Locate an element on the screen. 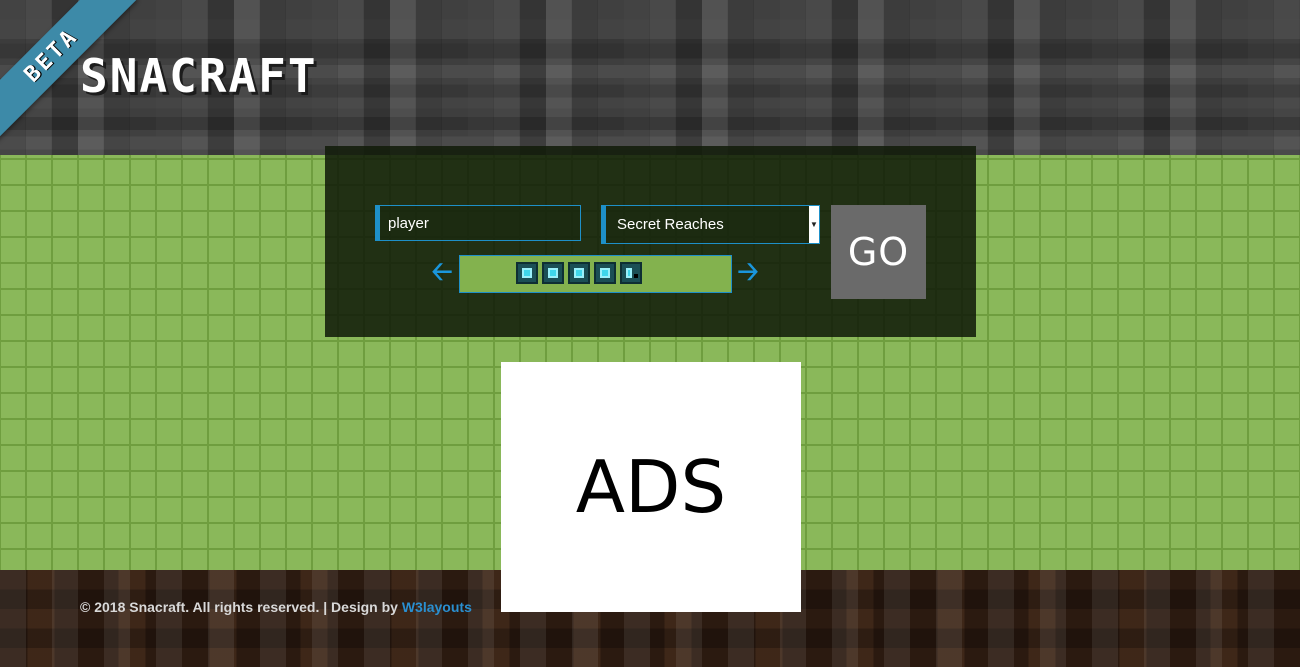 This screenshot has width=1300, height=667. go-button: GO is located at coordinates (878, 252).